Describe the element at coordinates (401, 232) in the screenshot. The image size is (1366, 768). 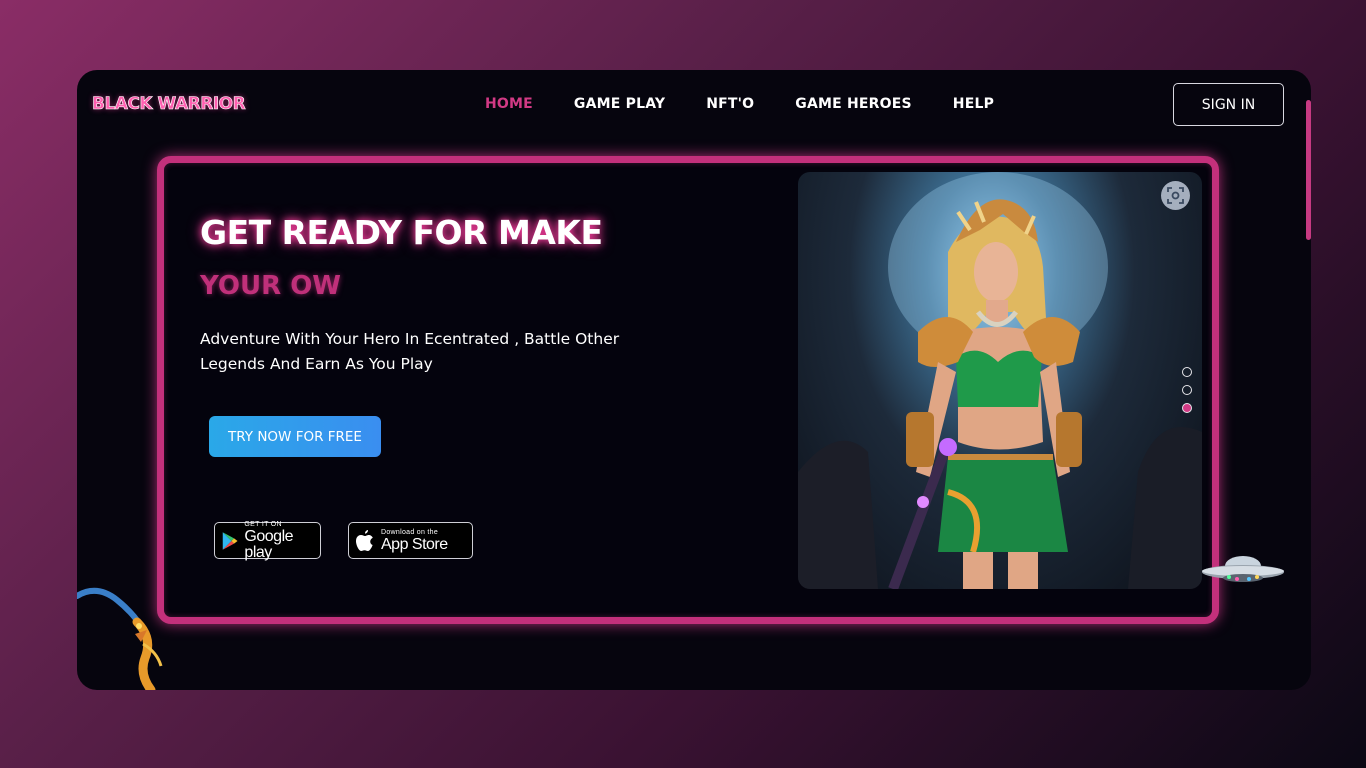
I see `hero-headline: GET READY FOR MAKE` at that location.